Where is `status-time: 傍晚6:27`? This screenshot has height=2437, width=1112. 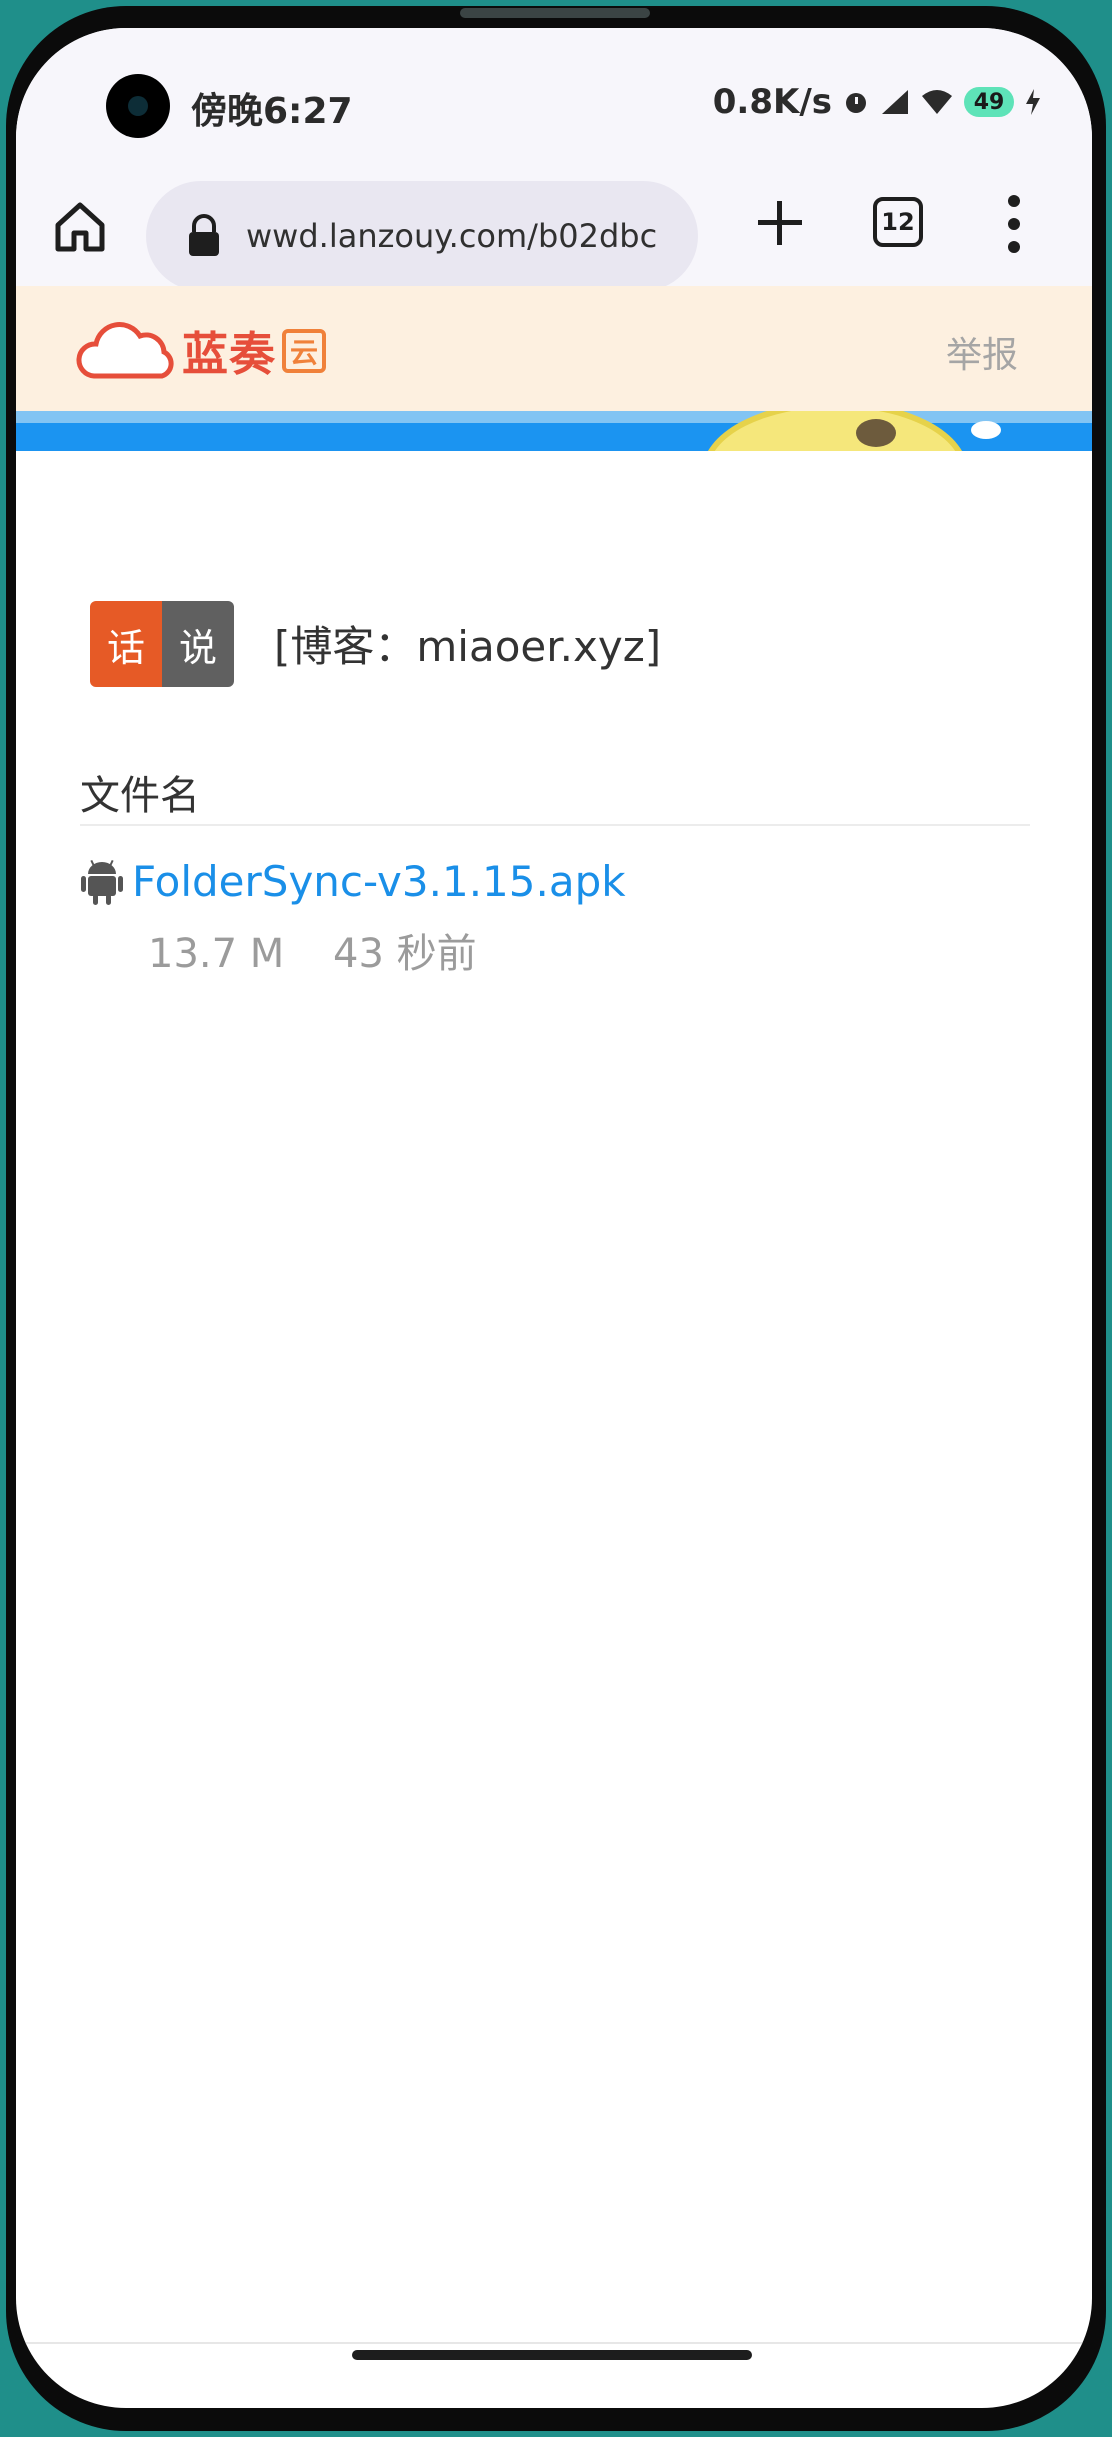 status-time: 傍晚6:27 is located at coordinates (272, 111).